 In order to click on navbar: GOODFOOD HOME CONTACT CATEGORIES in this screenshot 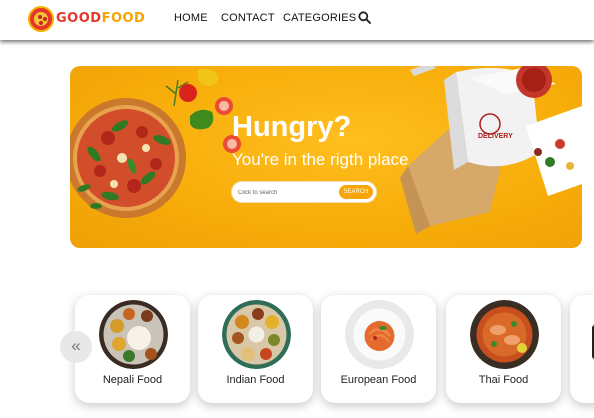, I will do `click(297, 20)`.